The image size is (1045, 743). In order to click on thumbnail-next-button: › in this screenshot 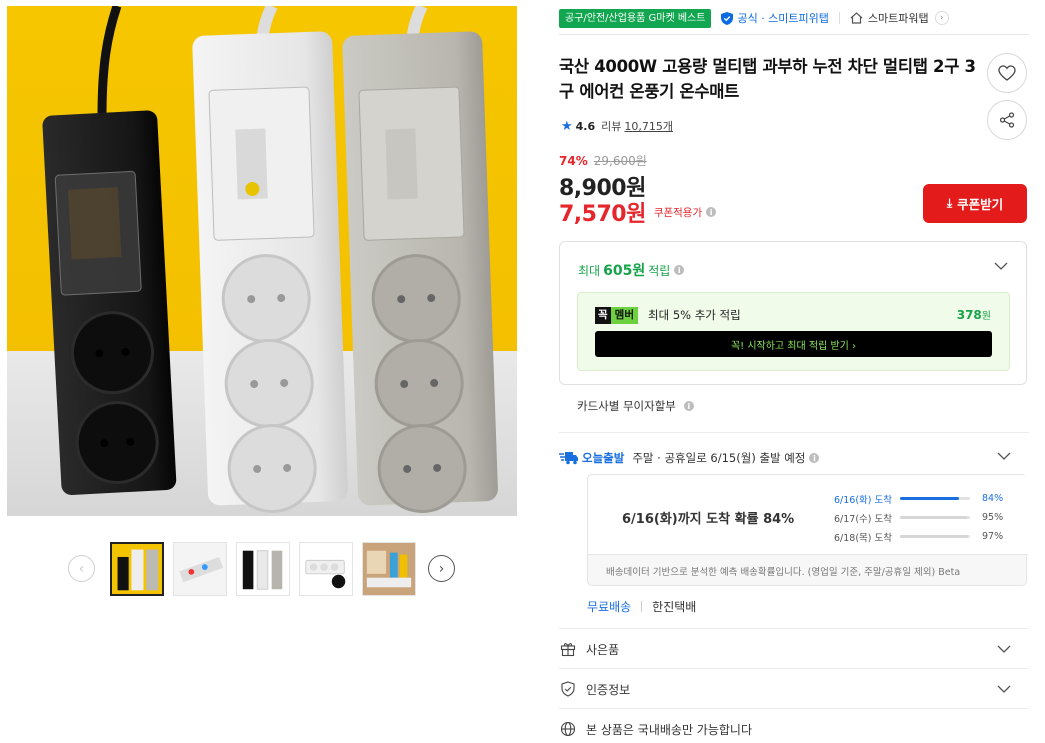, I will do `click(441, 568)`.